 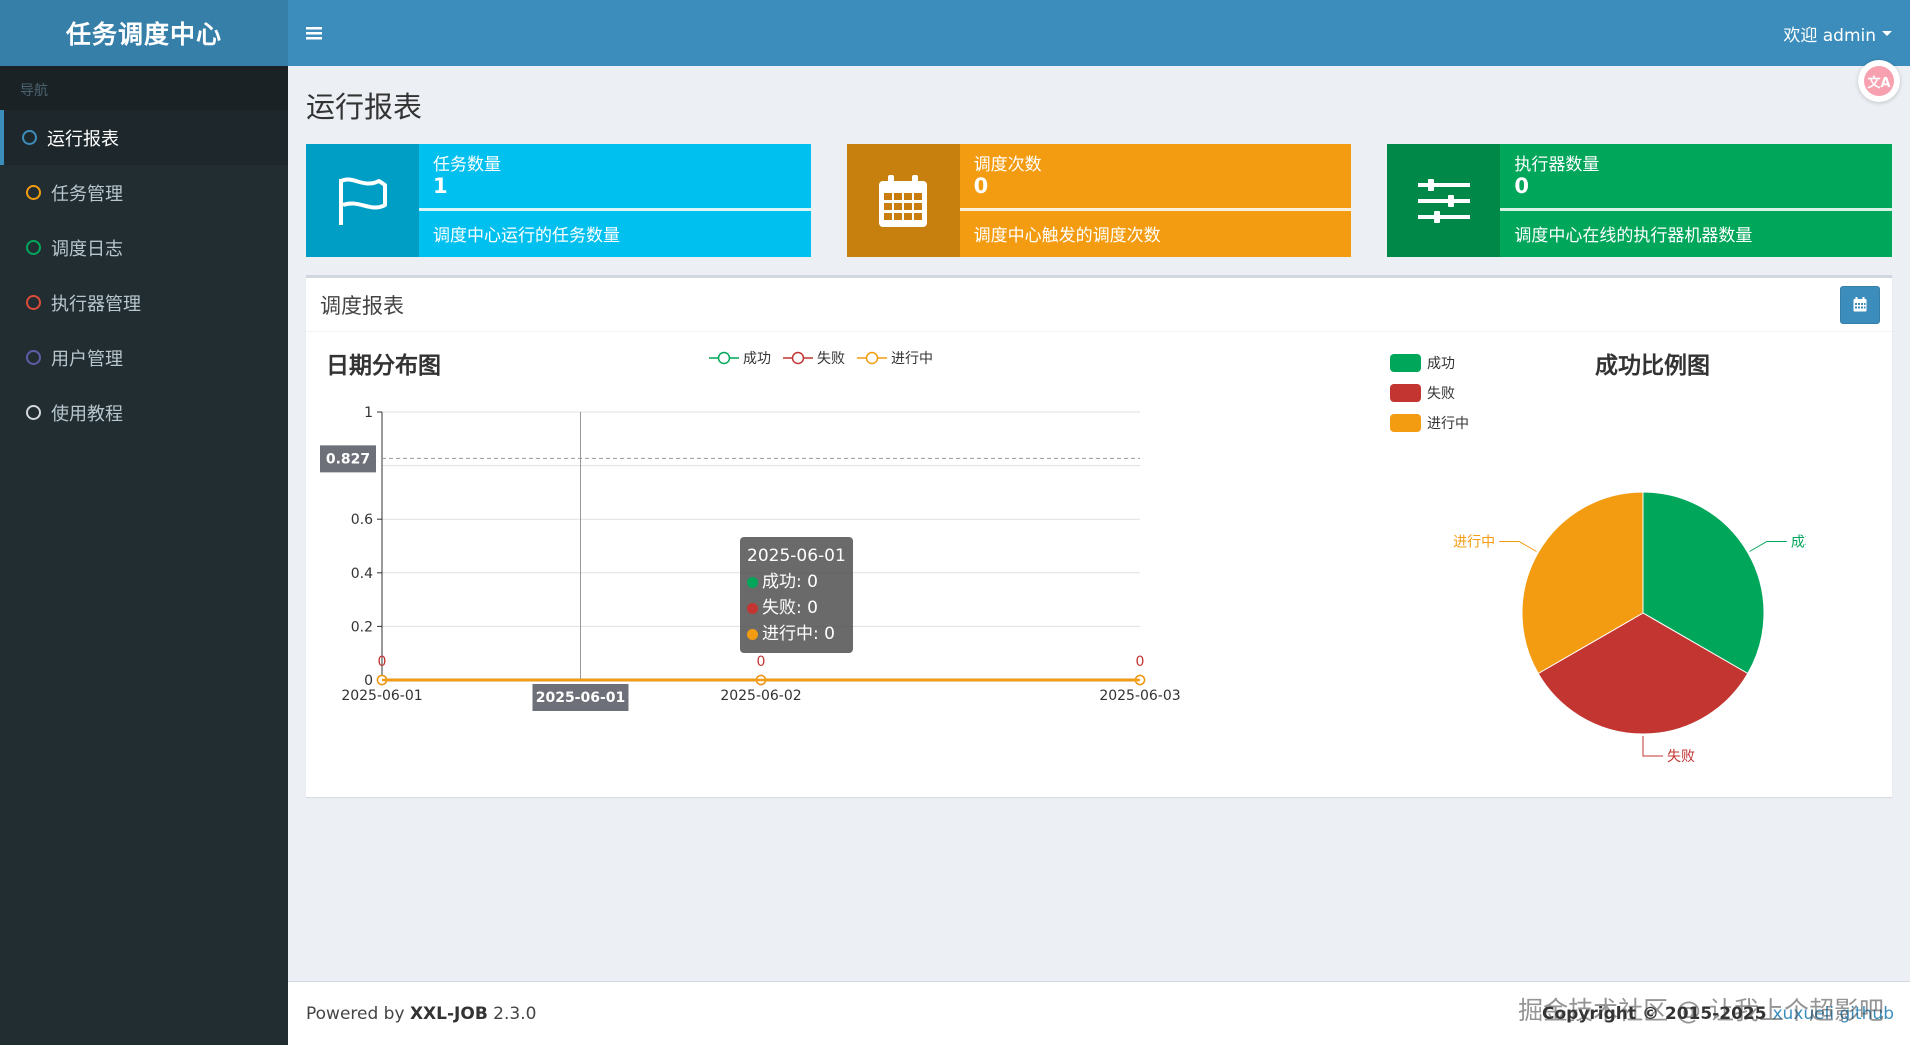 I want to click on tooltip-row-text: 失败: 0, so click(x=790, y=608).